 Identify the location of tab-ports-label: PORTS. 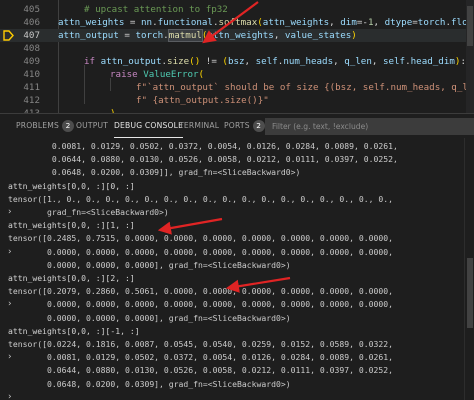
(237, 125).